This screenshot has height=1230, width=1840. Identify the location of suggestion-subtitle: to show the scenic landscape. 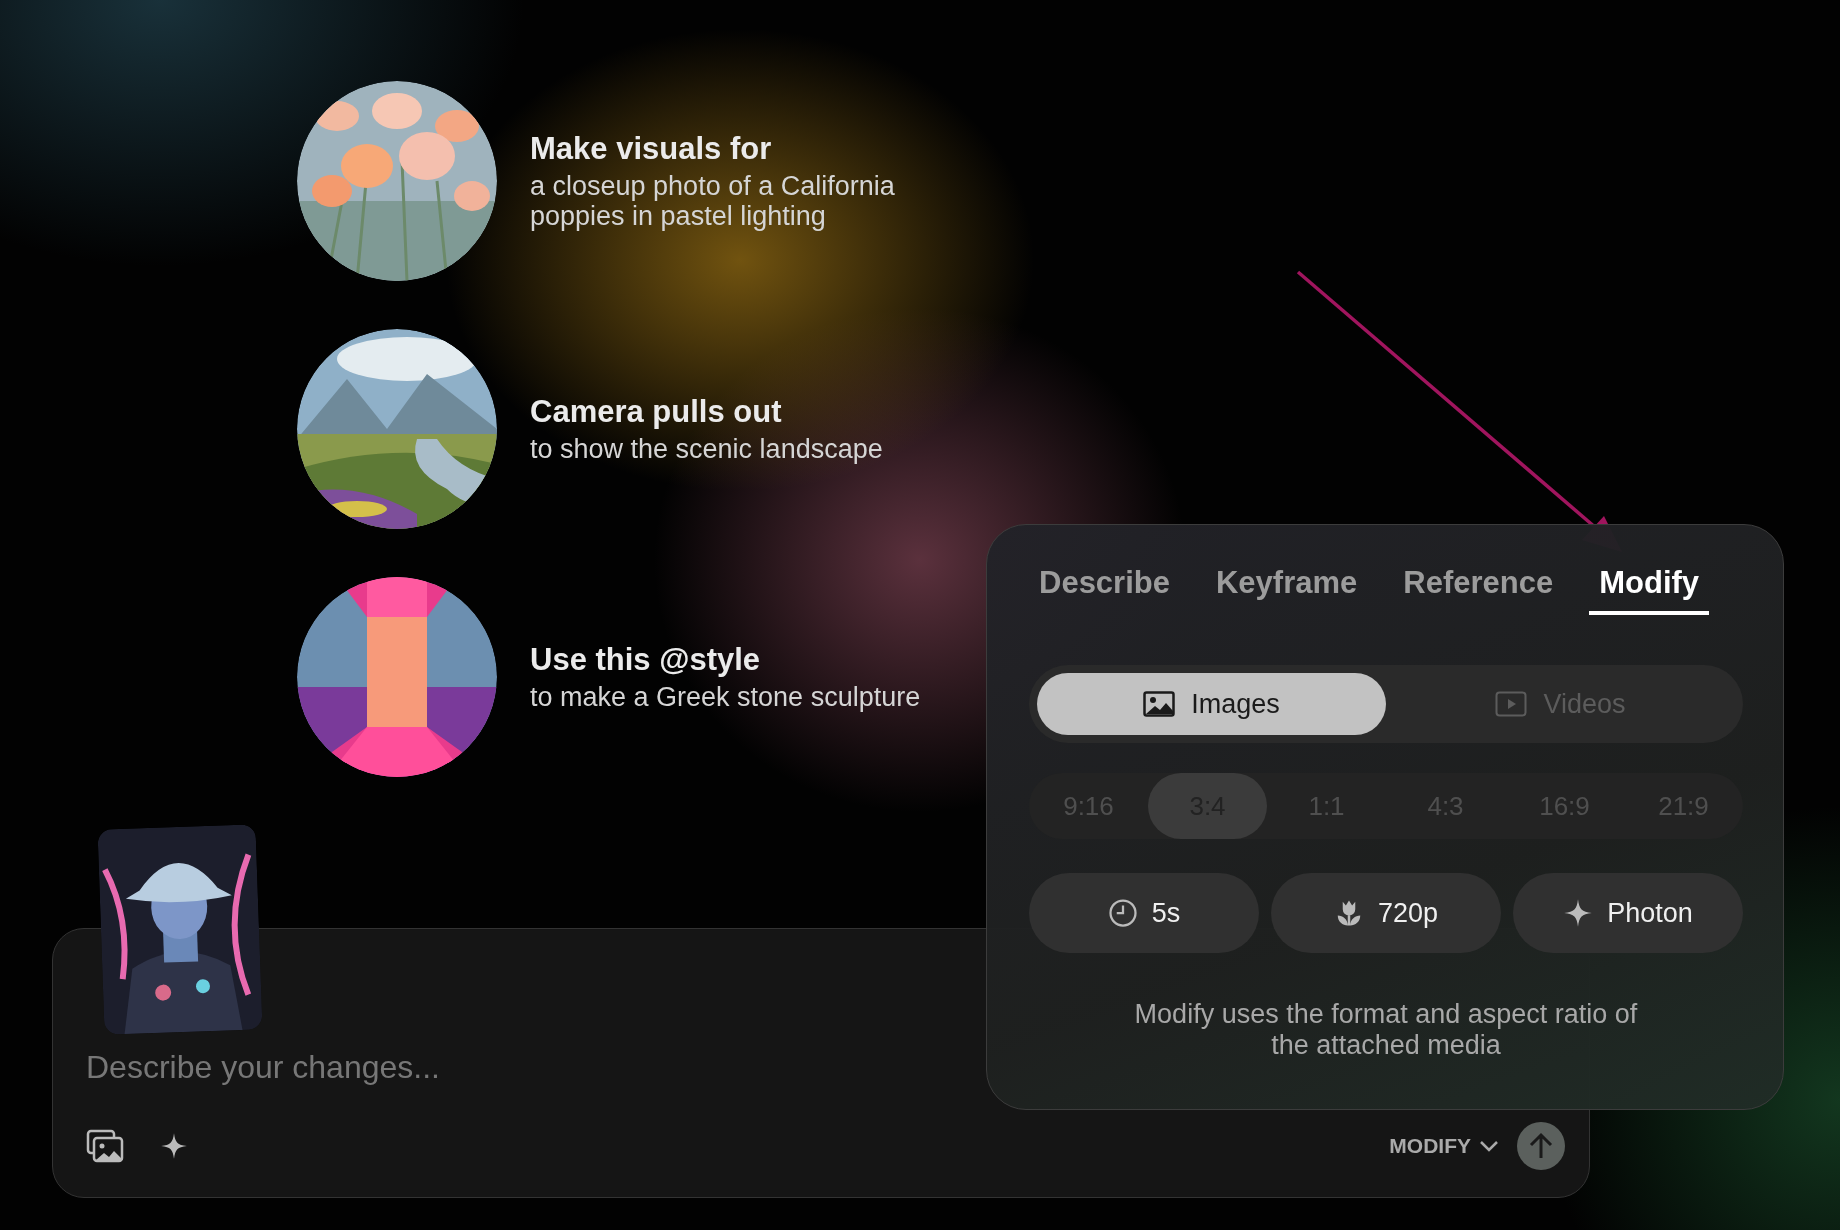
(706, 449).